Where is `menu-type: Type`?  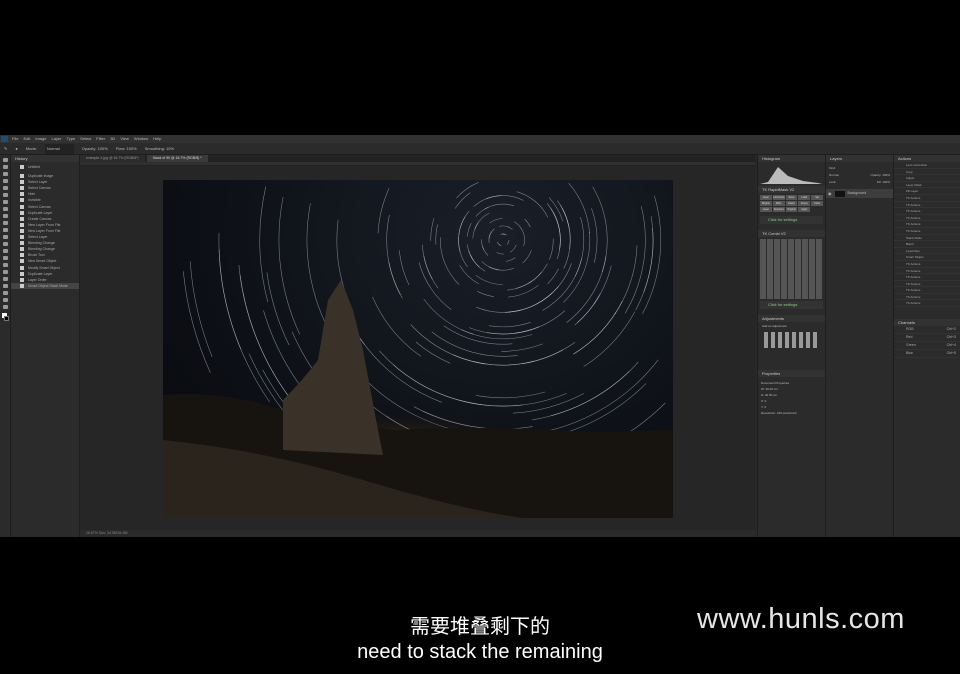 menu-type: Type is located at coordinates (71, 139).